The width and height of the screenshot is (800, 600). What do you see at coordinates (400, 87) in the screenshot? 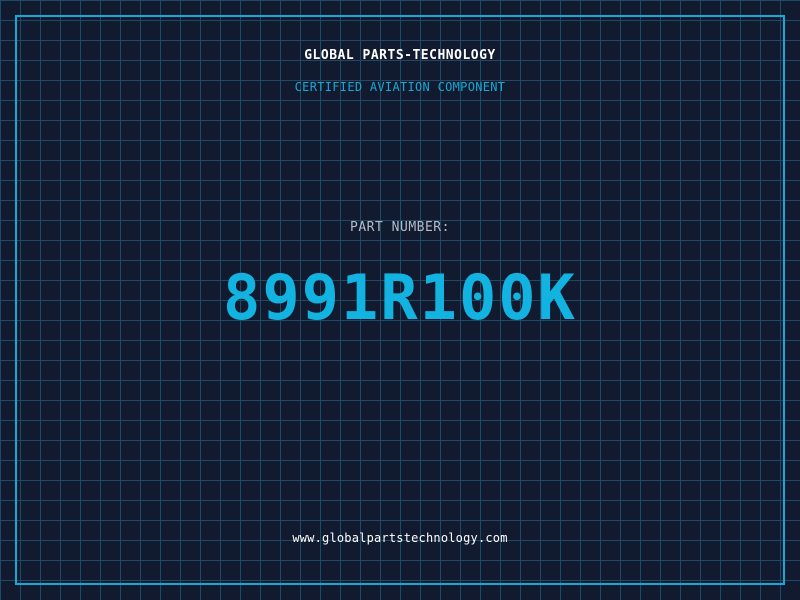
I see `certification-subtitle: CERTIFIED AVIATION COMPONENT` at bounding box center [400, 87].